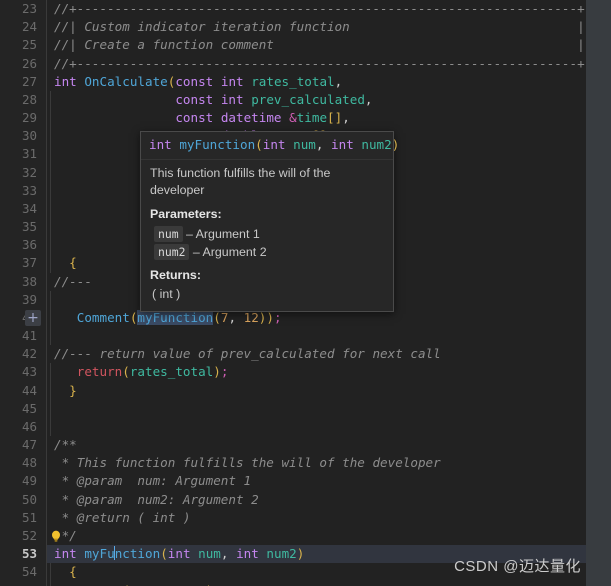 This screenshot has height=586, width=611. Describe the element at coordinates (316, 500) in the screenshot. I see `code-line-50: * @param num2: Argument 2` at that location.